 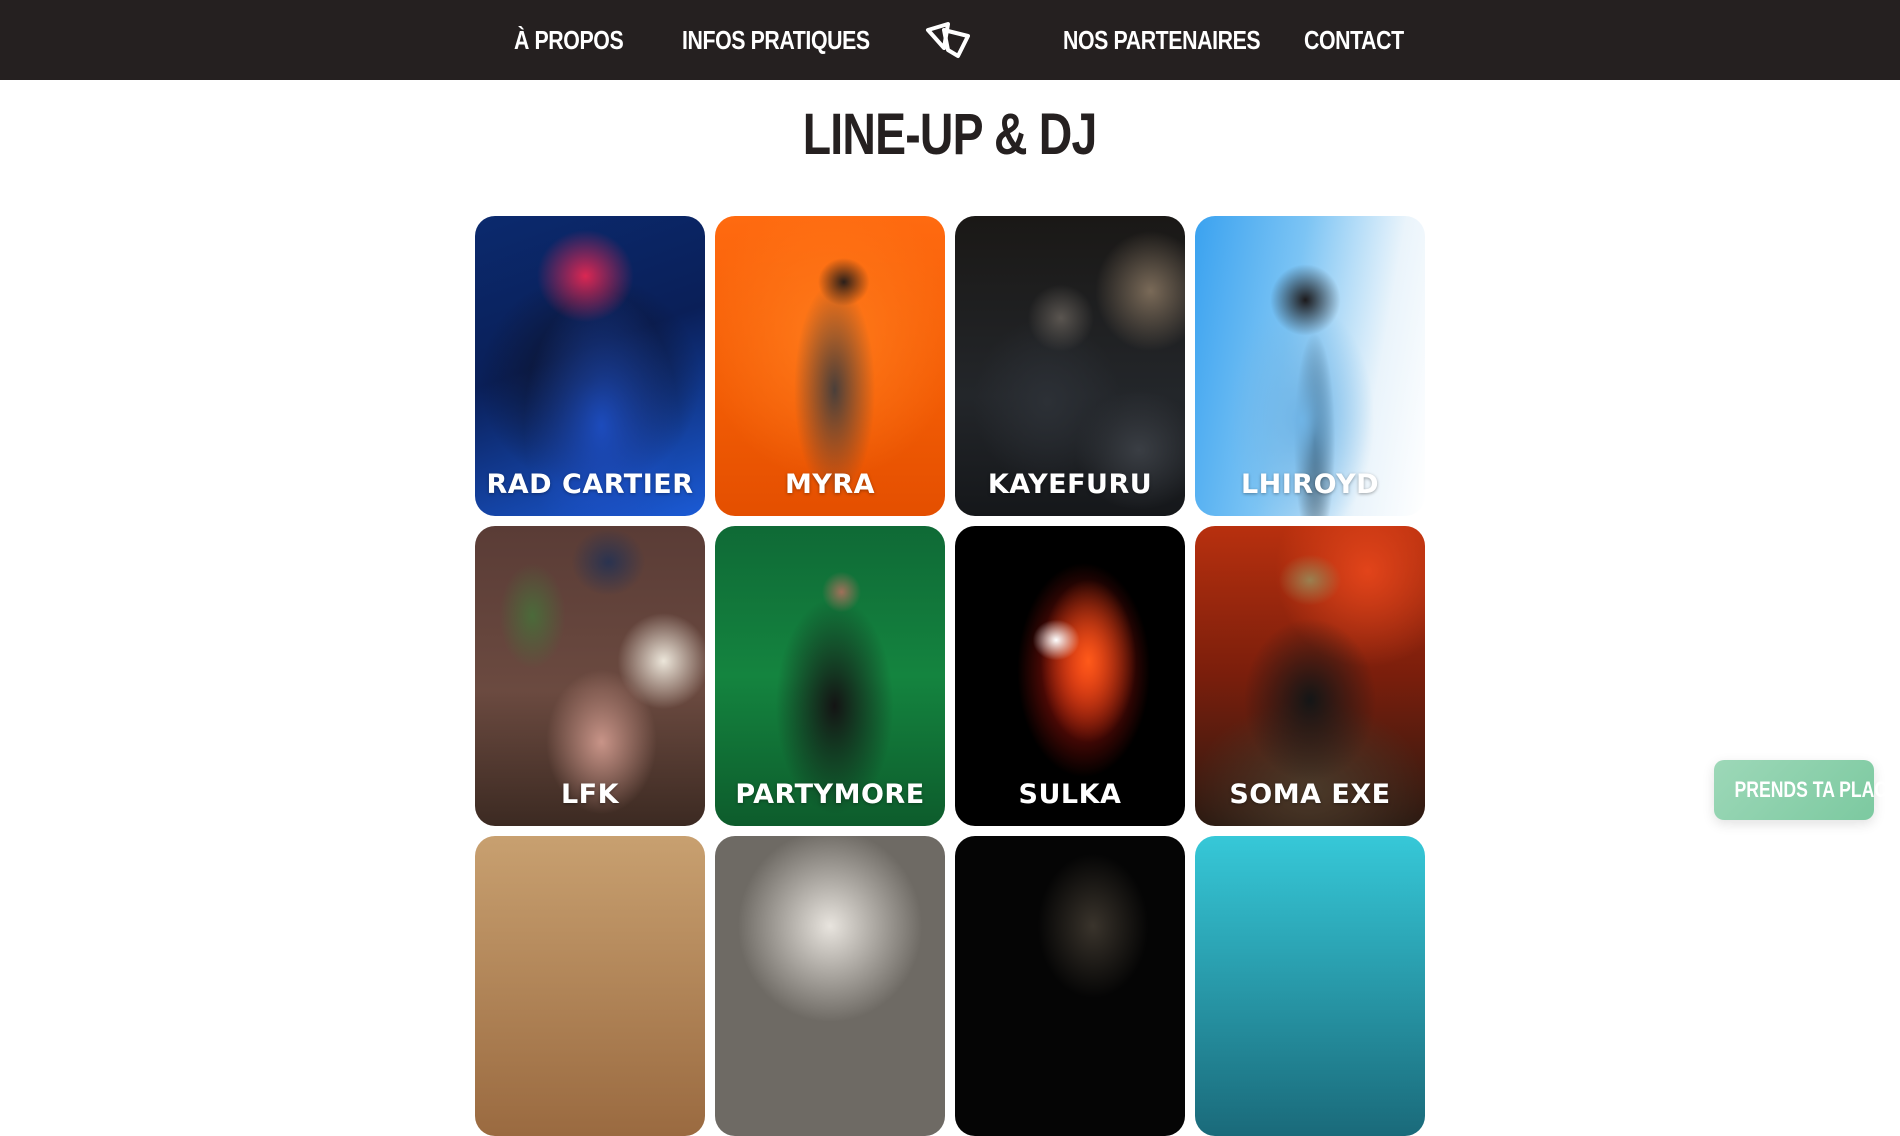 I want to click on bowtie-logo-icon, so click(x=950, y=40).